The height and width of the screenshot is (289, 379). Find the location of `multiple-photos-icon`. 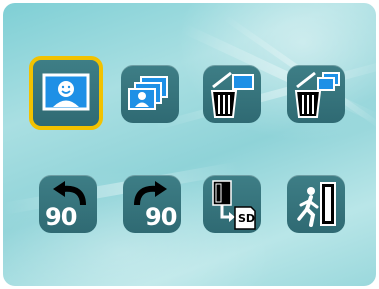

multiple-photos-icon is located at coordinates (148, 93).